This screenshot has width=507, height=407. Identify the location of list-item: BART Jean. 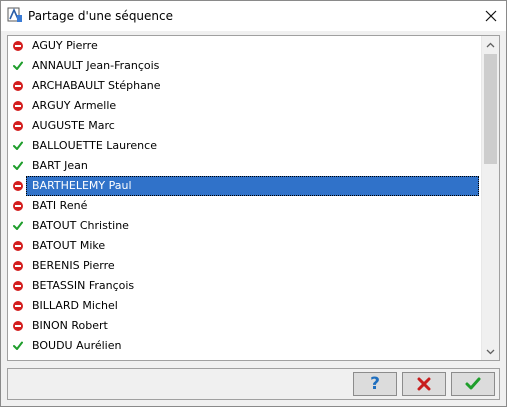
(245, 166).